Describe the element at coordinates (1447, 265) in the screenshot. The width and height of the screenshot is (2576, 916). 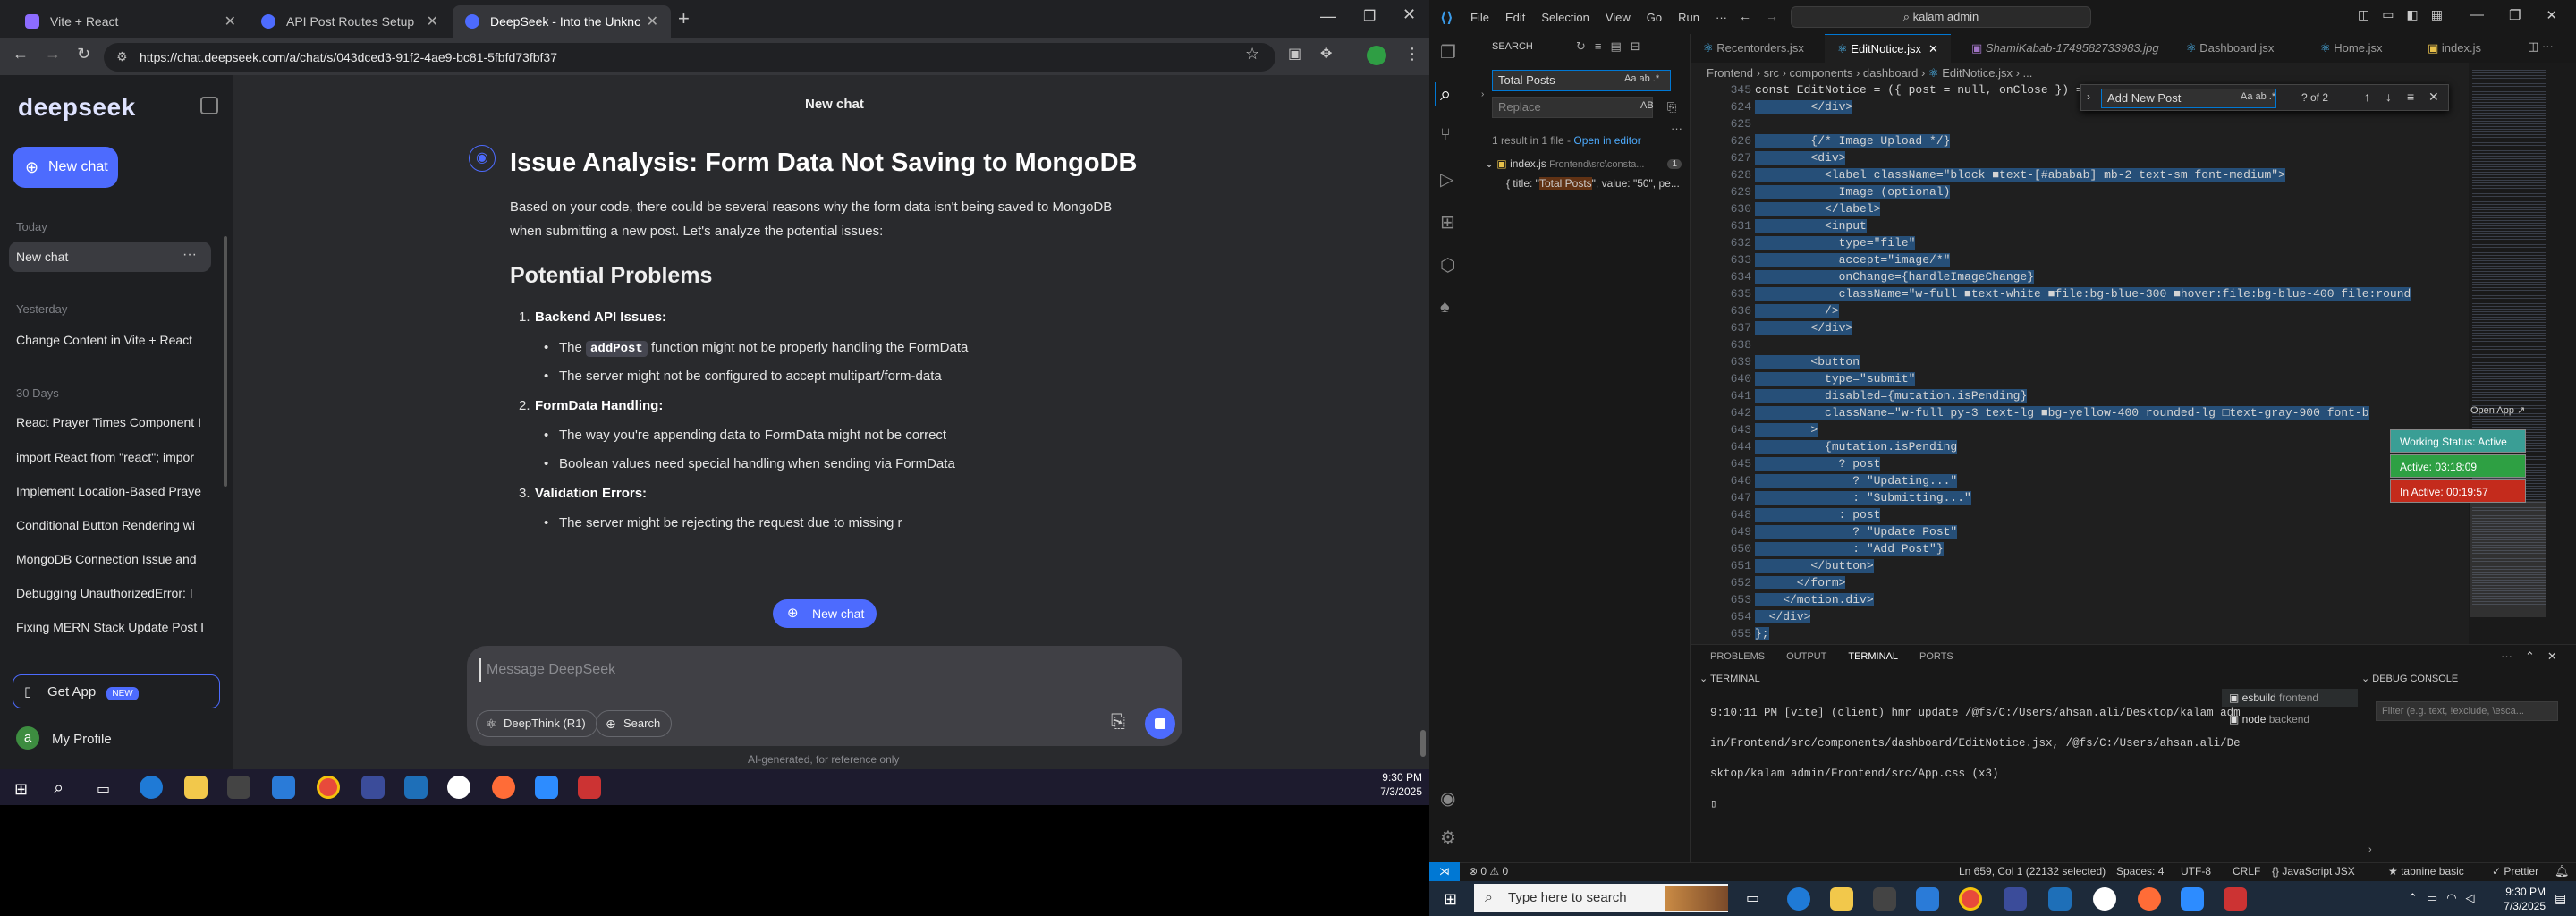
I see `remote-icon: ⬡` at that location.